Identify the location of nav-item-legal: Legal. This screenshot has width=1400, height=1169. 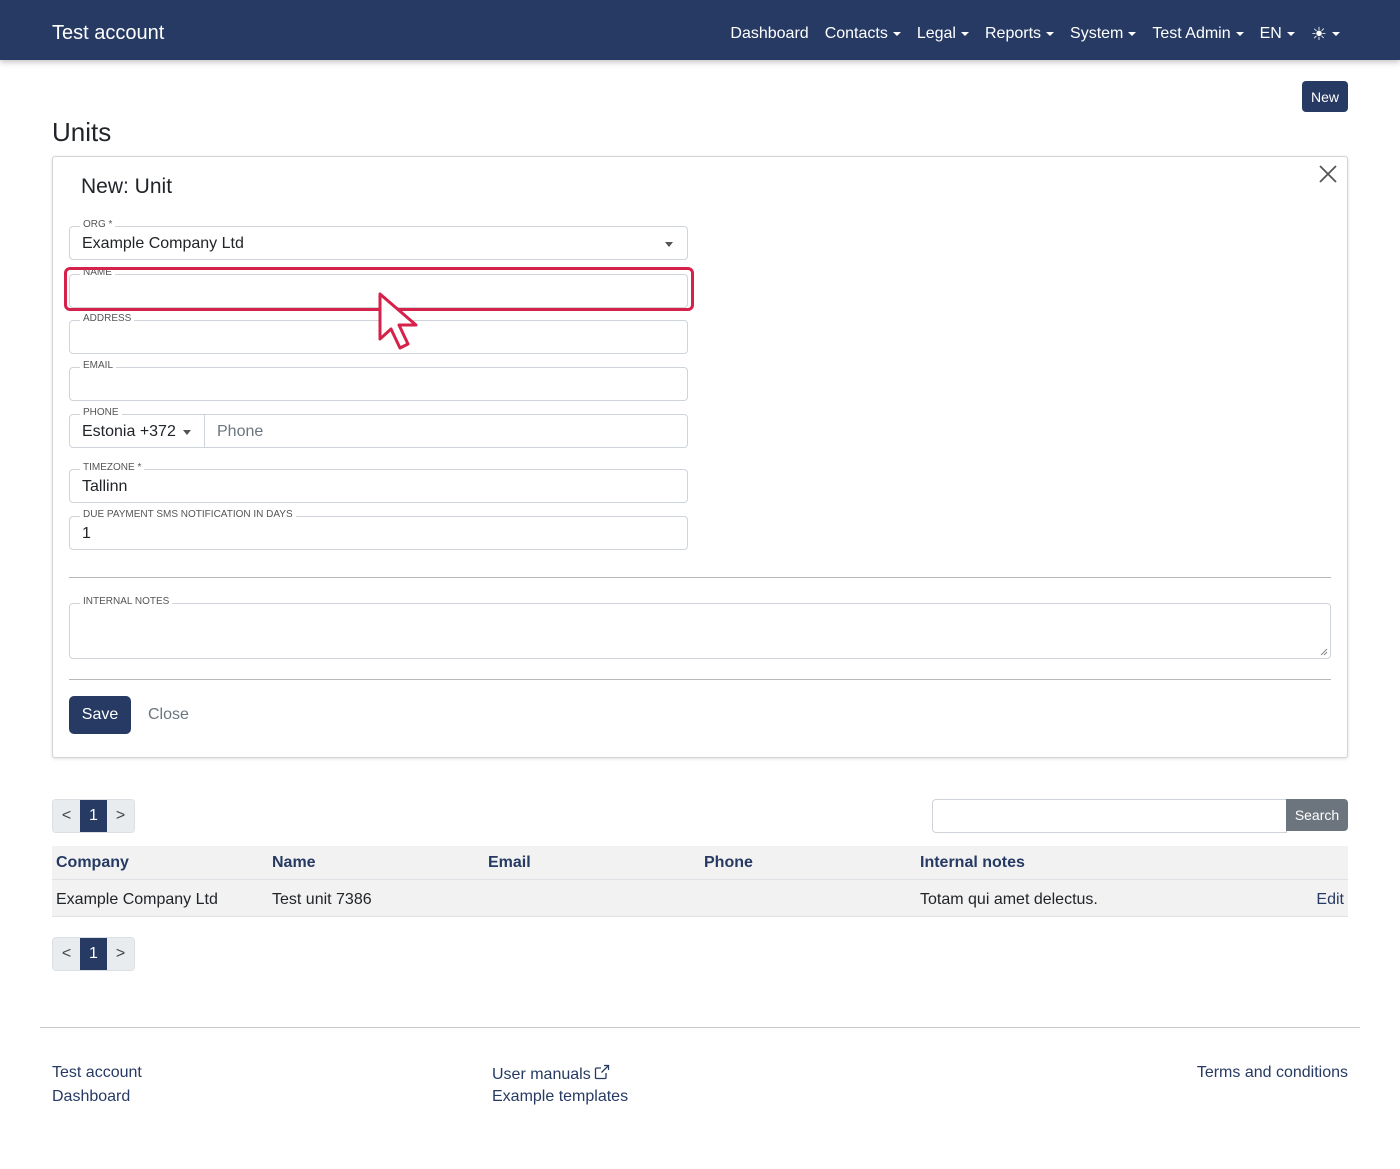
(943, 34).